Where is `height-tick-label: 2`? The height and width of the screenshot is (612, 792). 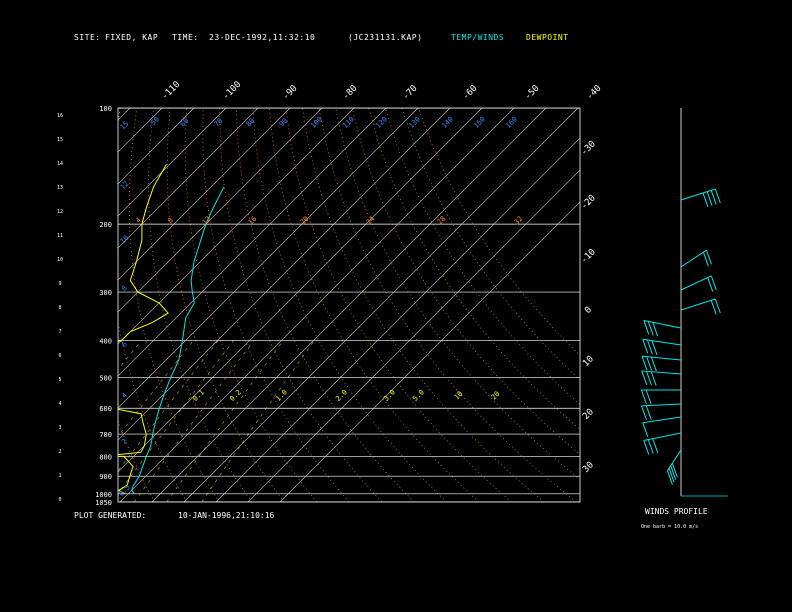
height-tick-label: 2 is located at coordinates (59, 452).